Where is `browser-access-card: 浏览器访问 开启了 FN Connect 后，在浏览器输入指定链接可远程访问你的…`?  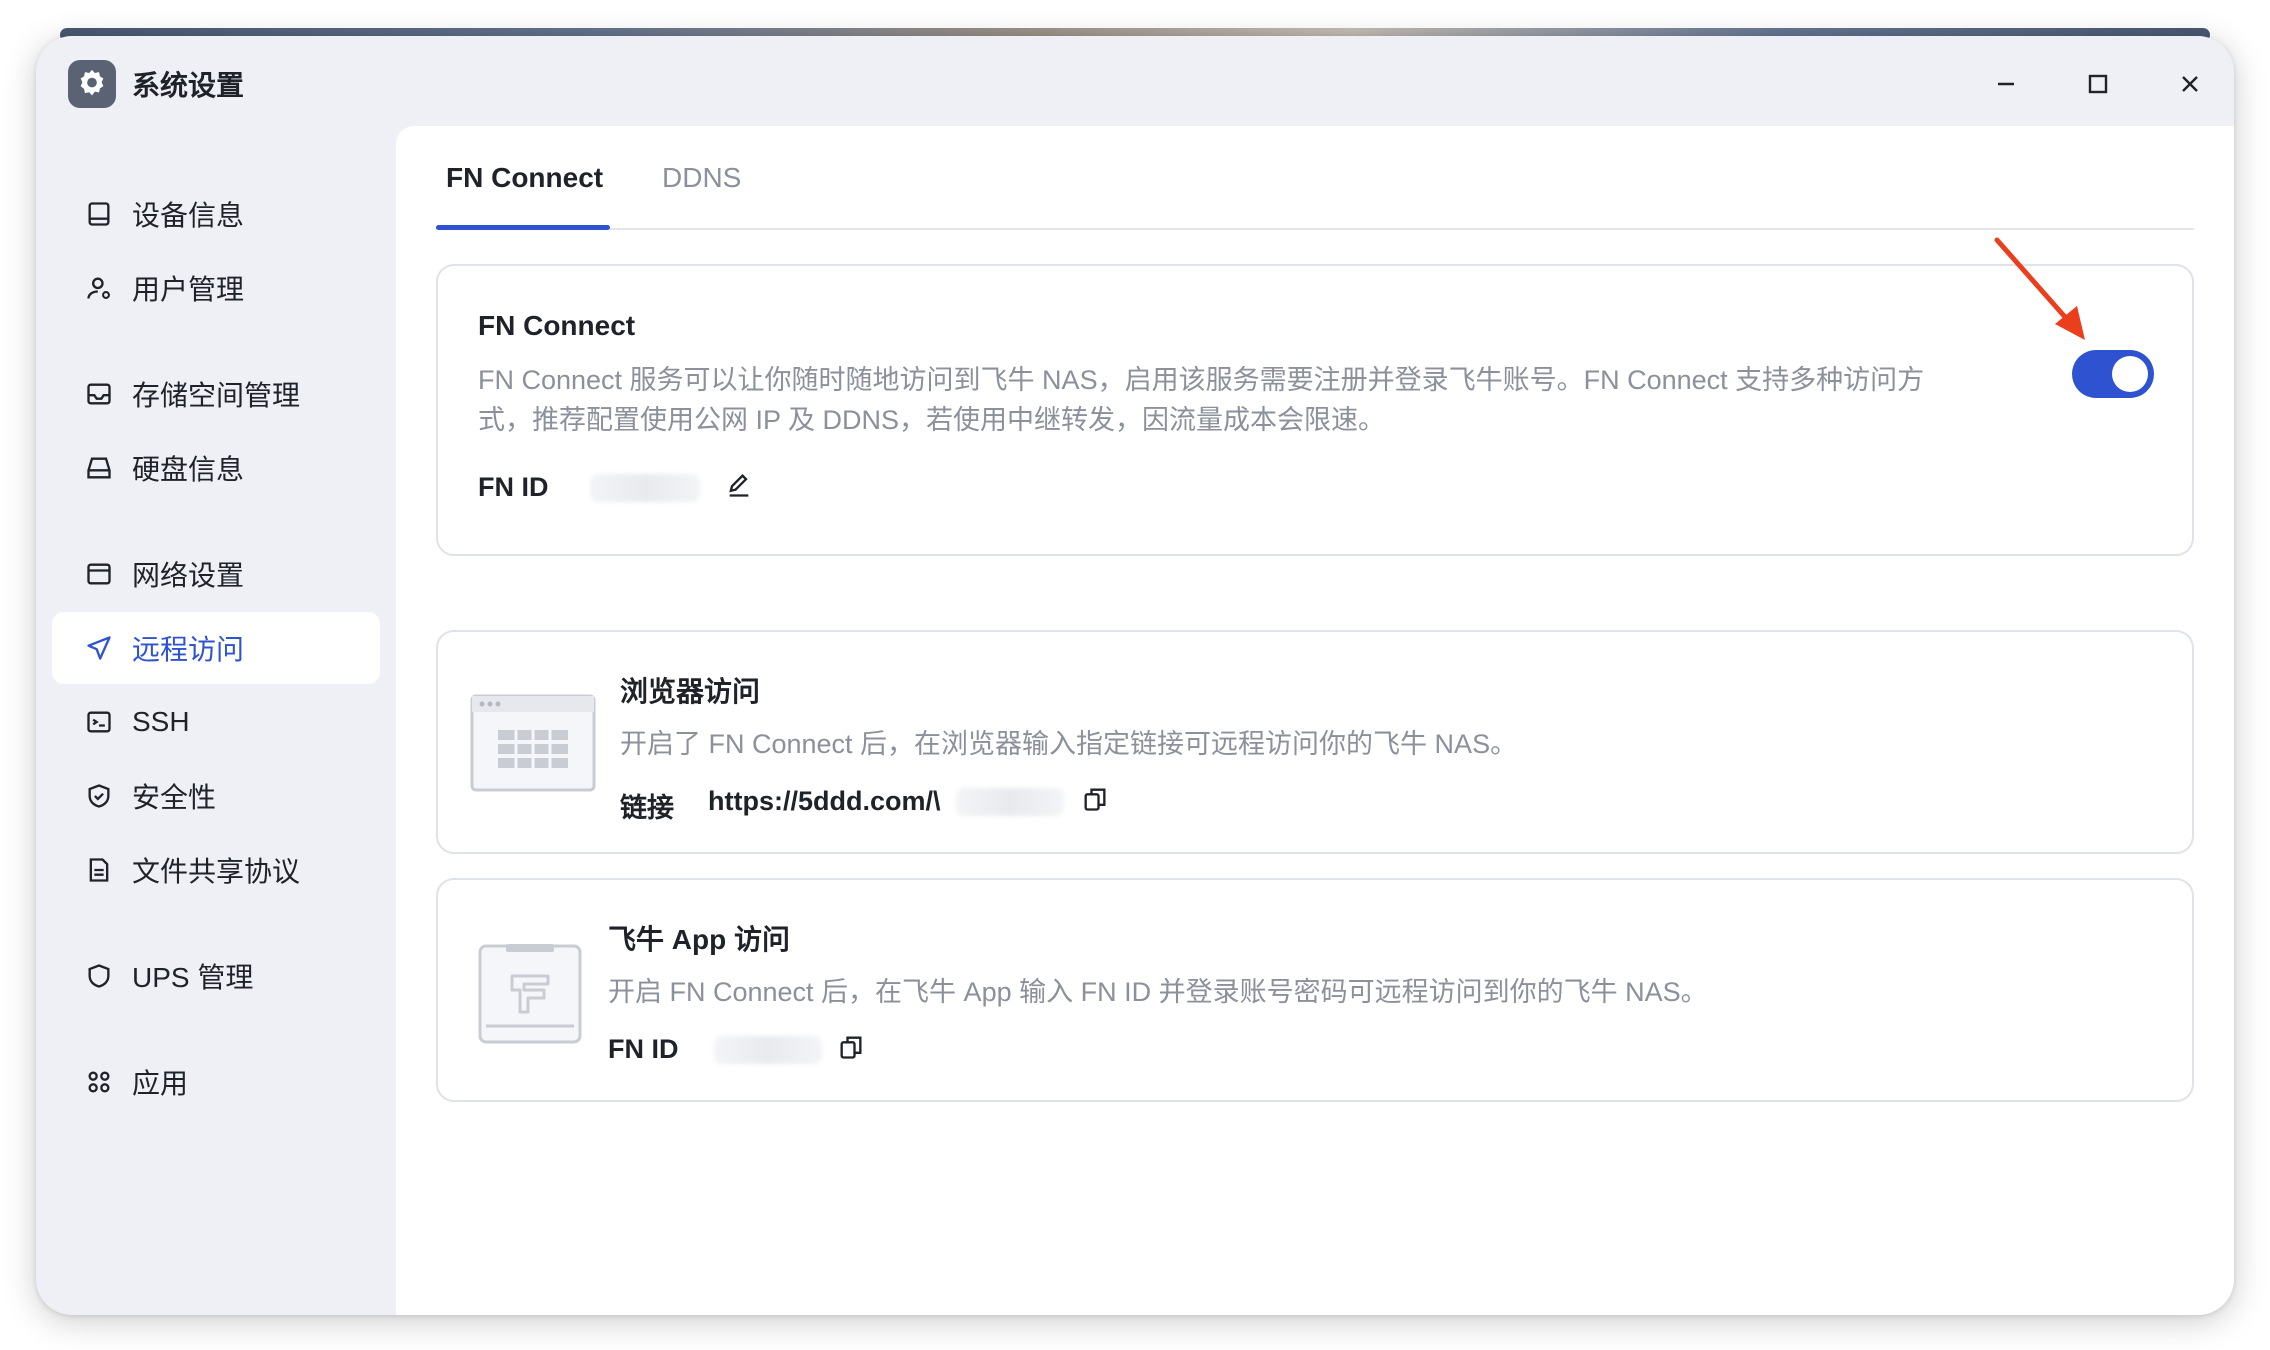
browser-access-card: 浏览器访问 开启了 FN Connect 后，在浏览器输入指定链接可远程访问你的… is located at coordinates (1315, 742).